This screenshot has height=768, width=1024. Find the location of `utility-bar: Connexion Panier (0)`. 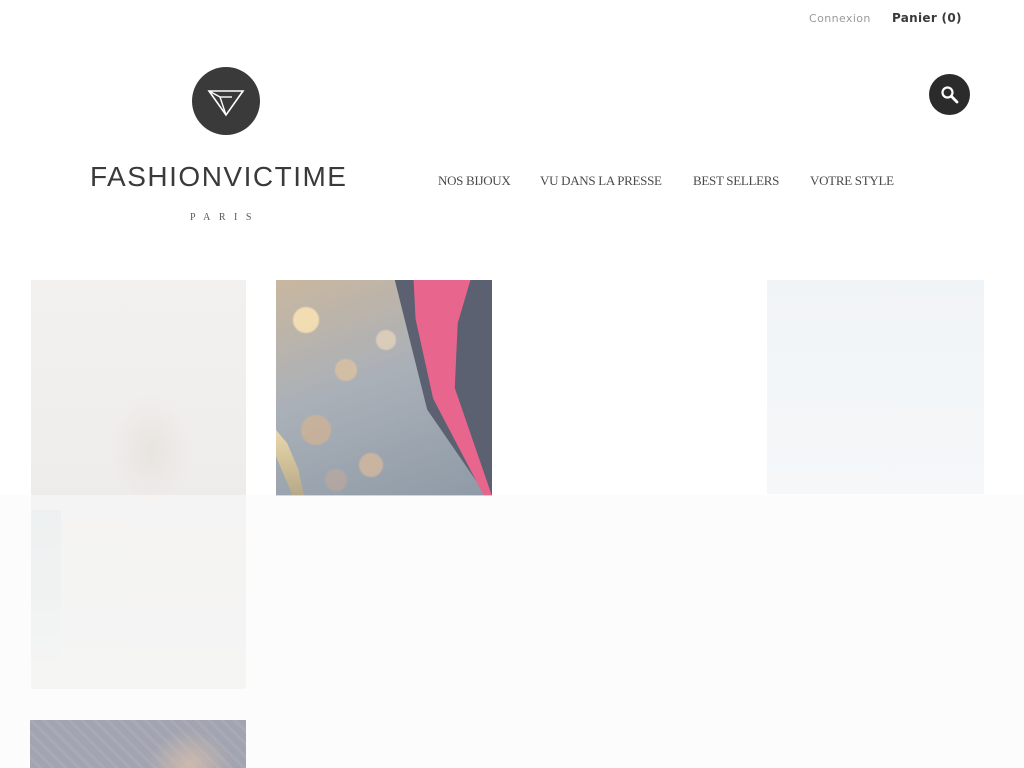

utility-bar: Connexion Panier (0) is located at coordinates (512, 19).